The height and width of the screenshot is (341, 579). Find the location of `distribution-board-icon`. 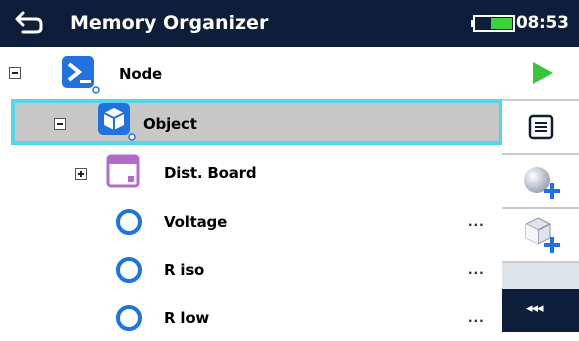

distribution-board-icon is located at coordinates (123, 171).